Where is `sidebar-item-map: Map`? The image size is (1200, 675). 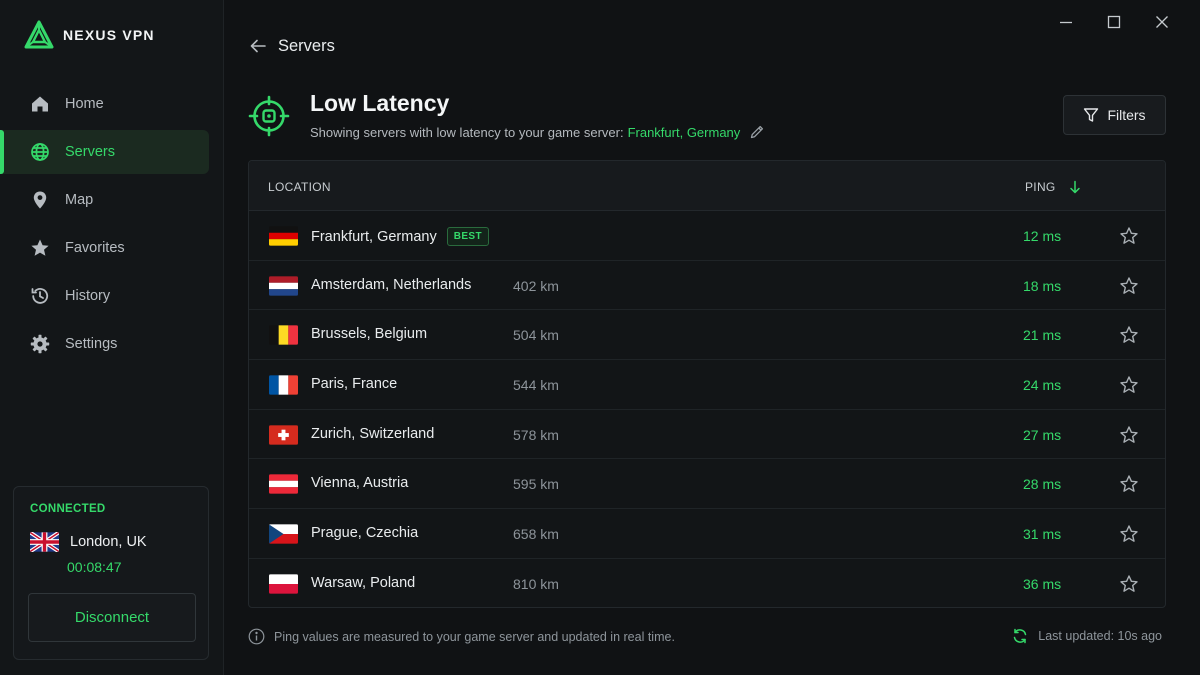
sidebar-item-map: Map is located at coordinates (104, 200).